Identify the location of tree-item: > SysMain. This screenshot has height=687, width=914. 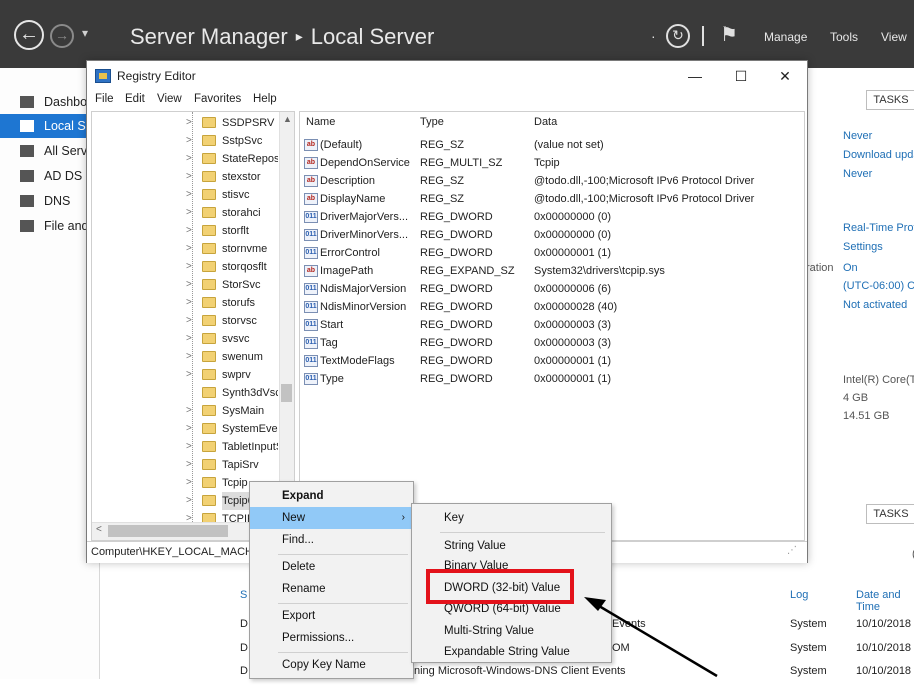
(192, 411).